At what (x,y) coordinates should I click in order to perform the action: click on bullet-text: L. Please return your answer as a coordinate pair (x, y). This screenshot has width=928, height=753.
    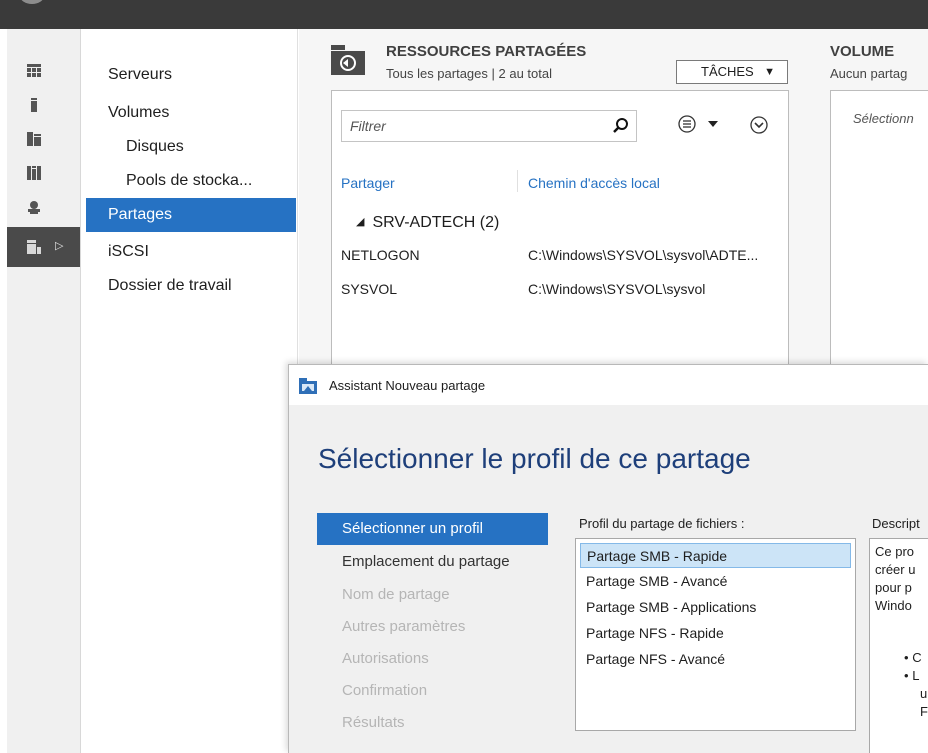
    Looking at the image, I should click on (916, 675).